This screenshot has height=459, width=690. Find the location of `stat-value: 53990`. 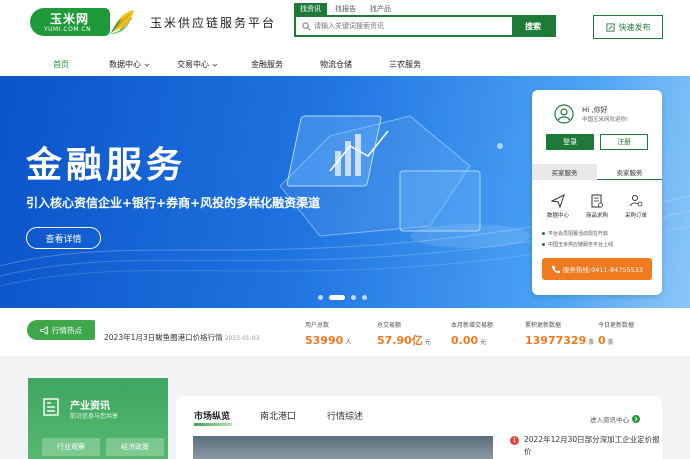

stat-value: 53990 is located at coordinates (324, 340).